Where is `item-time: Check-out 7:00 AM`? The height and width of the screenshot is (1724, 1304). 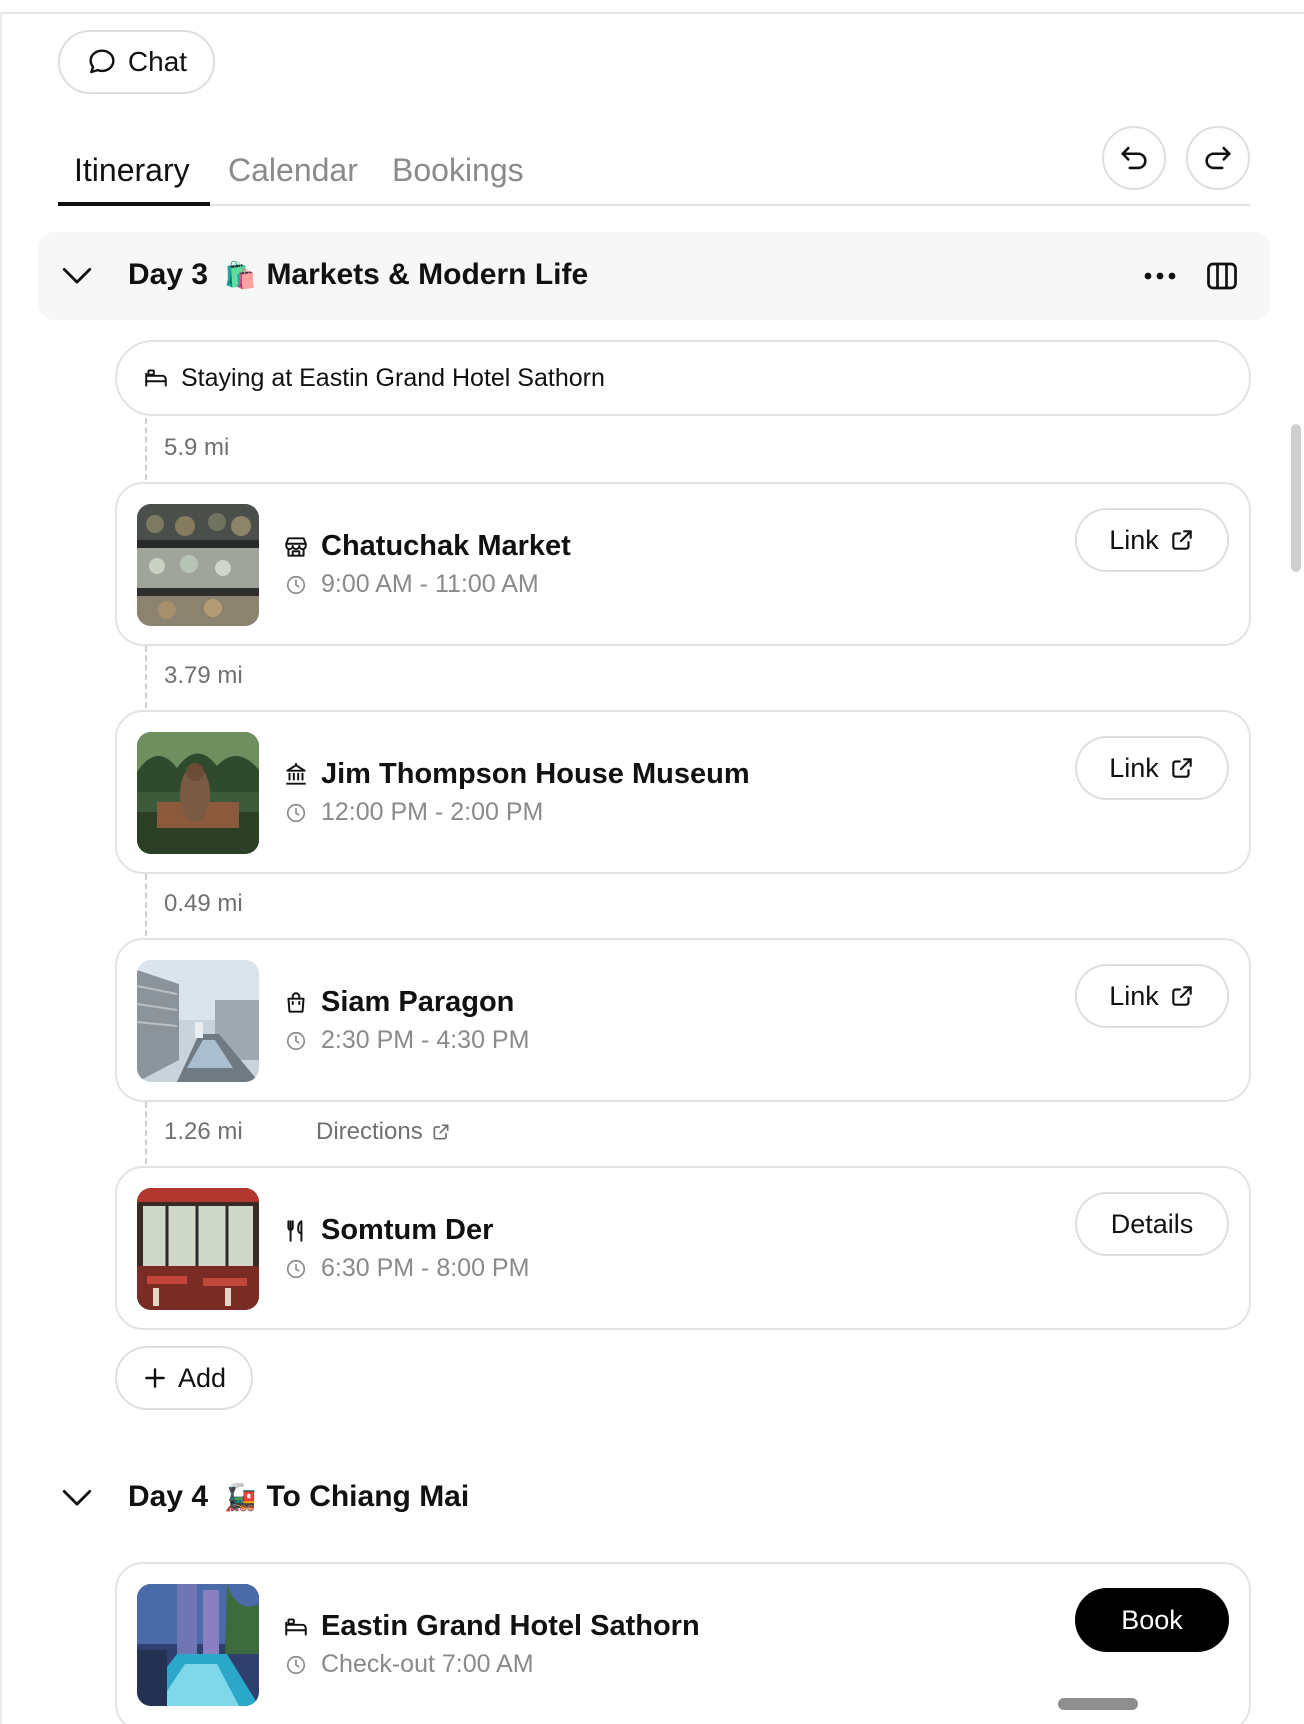 item-time: Check-out 7:00 AM is located at coordinates (409, 1664).